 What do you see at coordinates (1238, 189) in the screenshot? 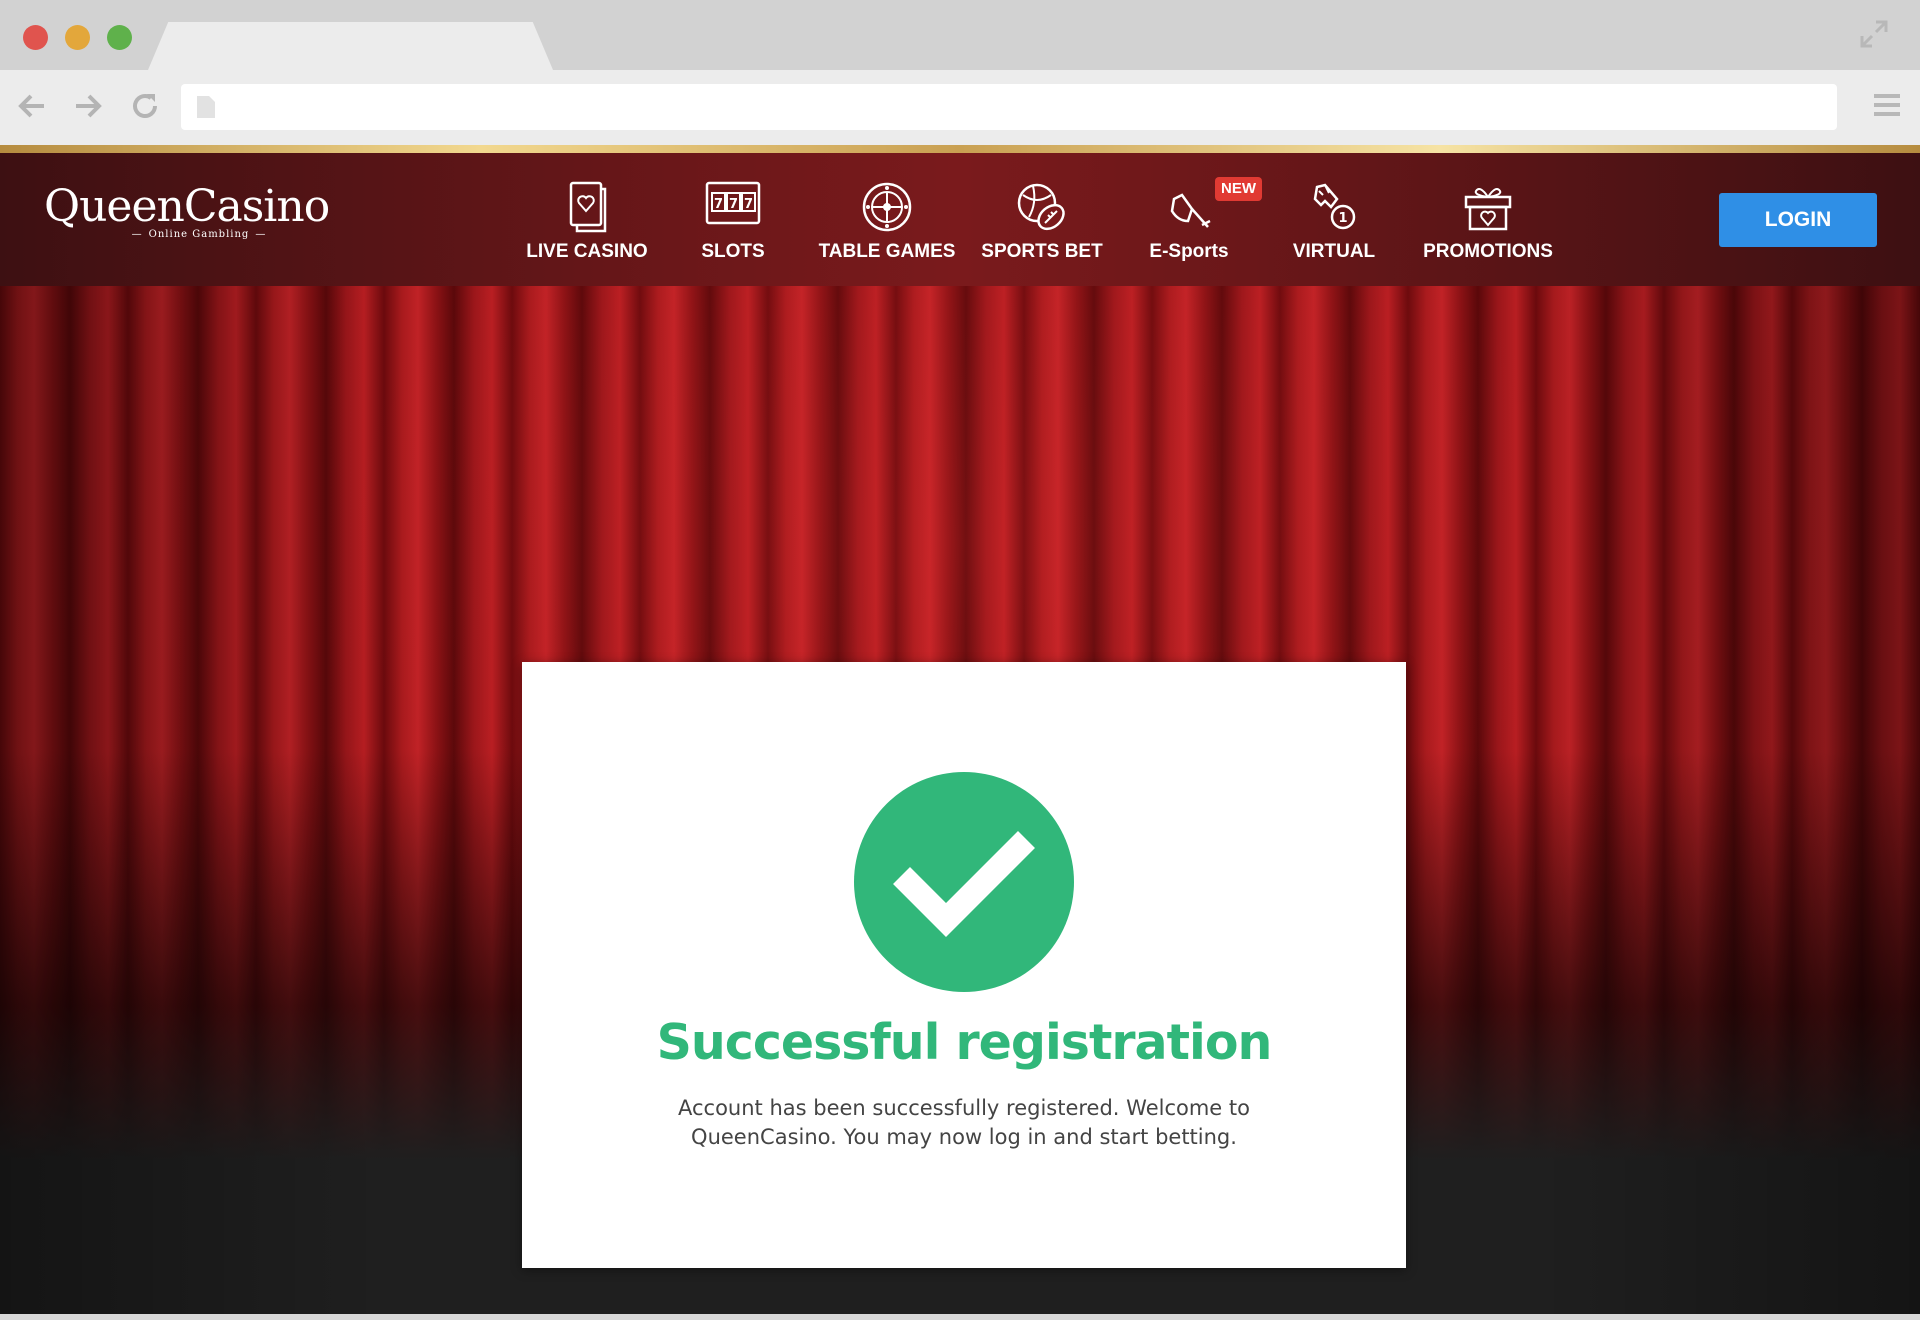
I see `new-badge: NEW` at bounding box center [1238, 189].